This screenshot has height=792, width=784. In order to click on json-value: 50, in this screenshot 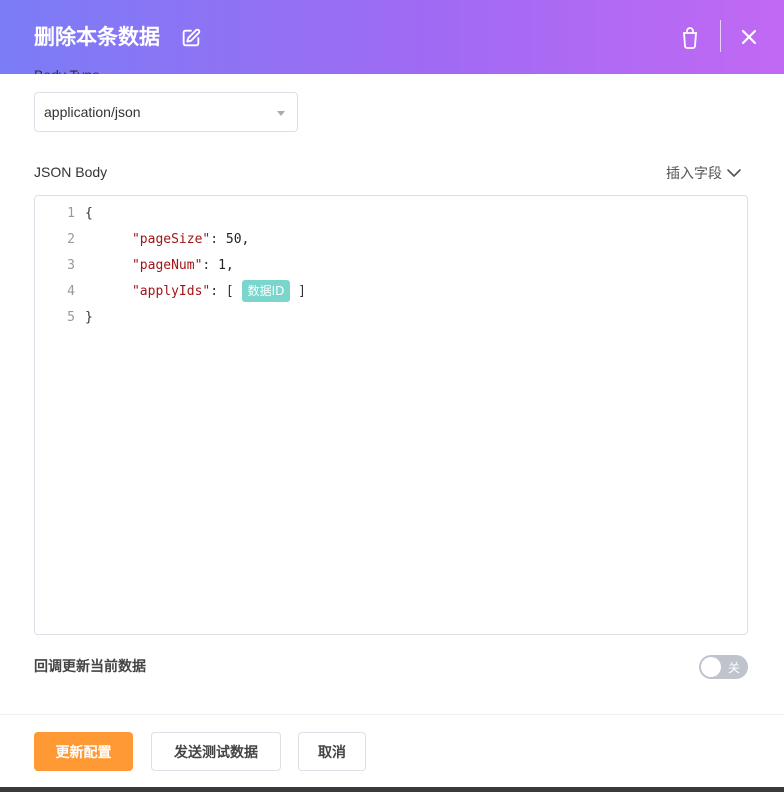, I will do `click(237, 239)`.